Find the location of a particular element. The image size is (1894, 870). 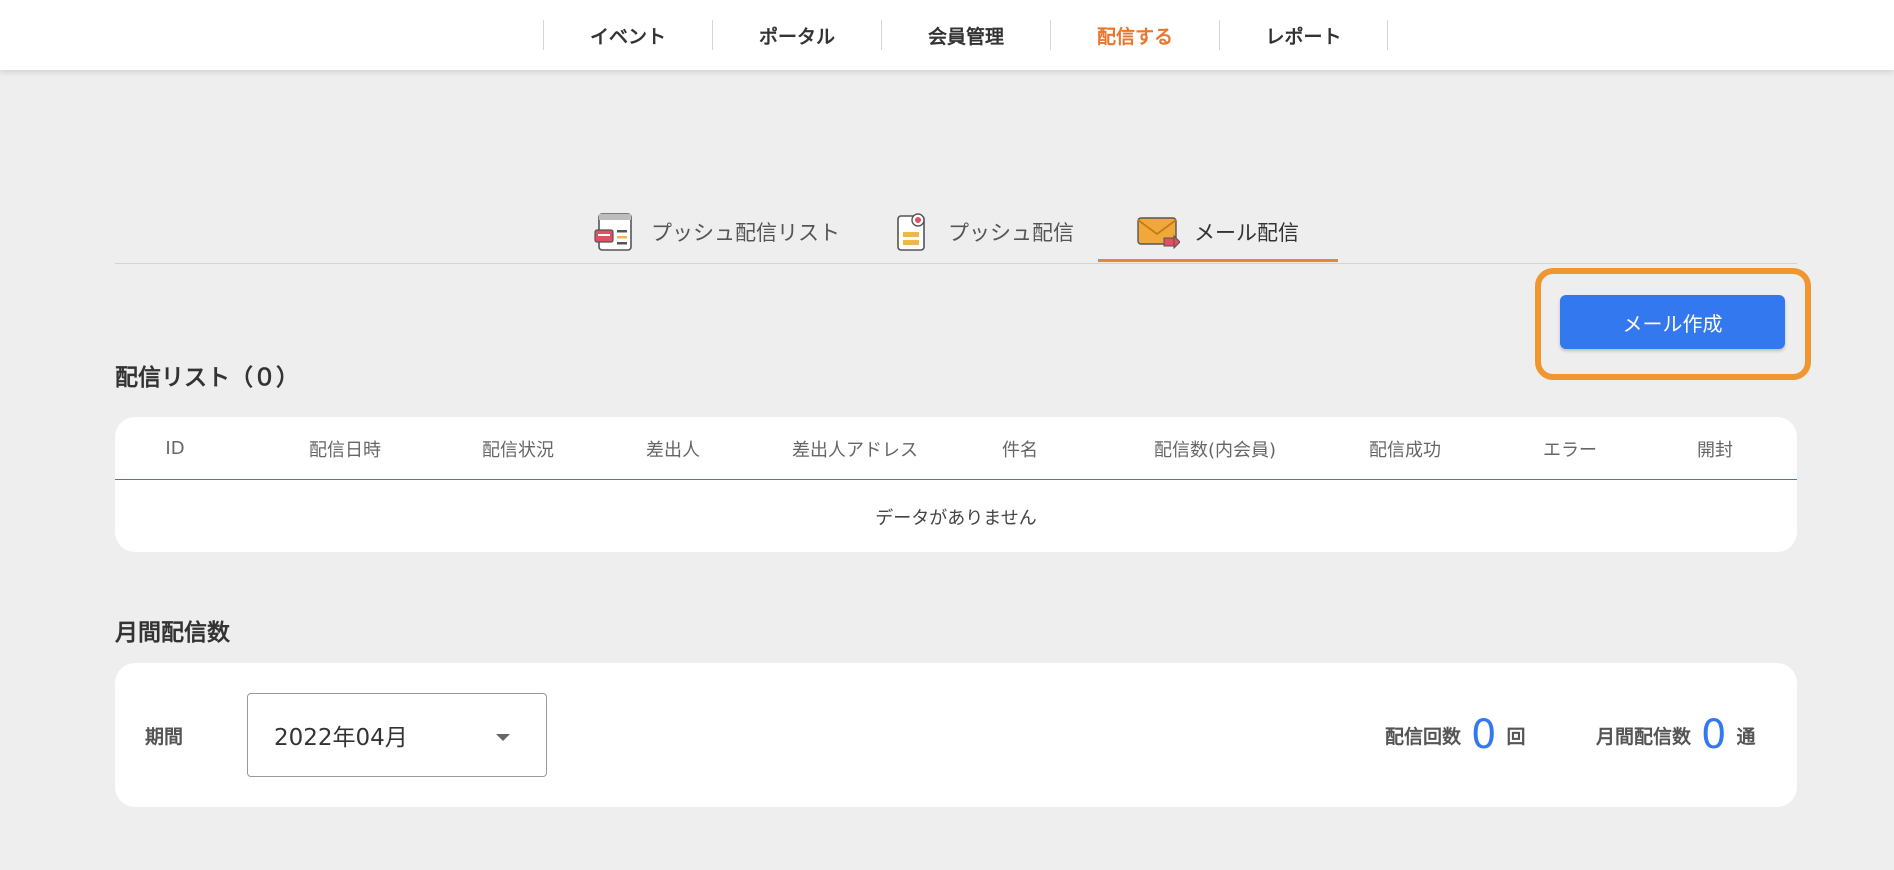

table-empty-message: データがありません is located at coordinates (956, 518).